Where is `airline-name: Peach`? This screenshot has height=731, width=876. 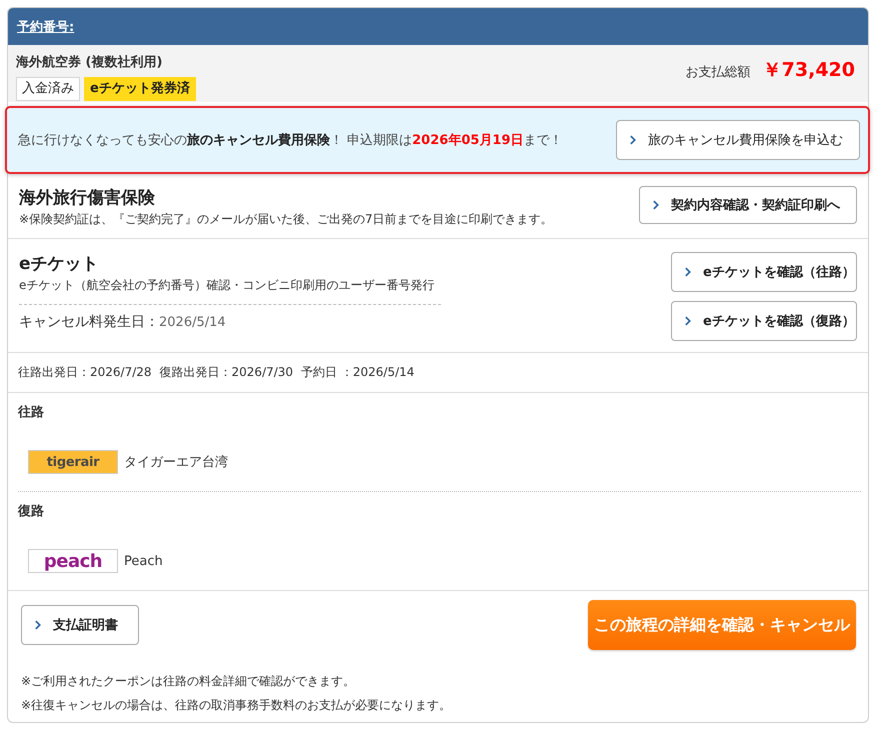
airline-name: Peach is located at coordinates (143, 561).